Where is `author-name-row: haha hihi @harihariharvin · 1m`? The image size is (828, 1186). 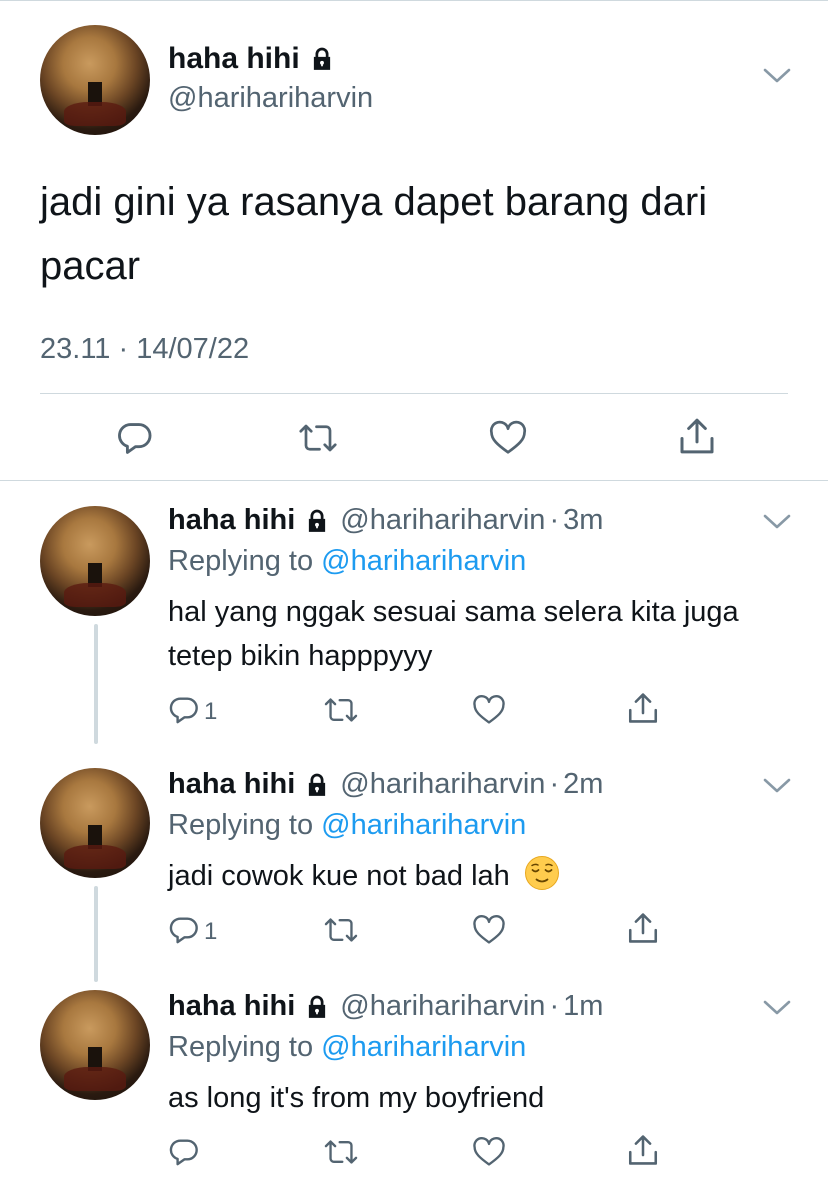
author-name-row: haha hihi @harihariharvin · 1m is located at coordinates (385, 1006).